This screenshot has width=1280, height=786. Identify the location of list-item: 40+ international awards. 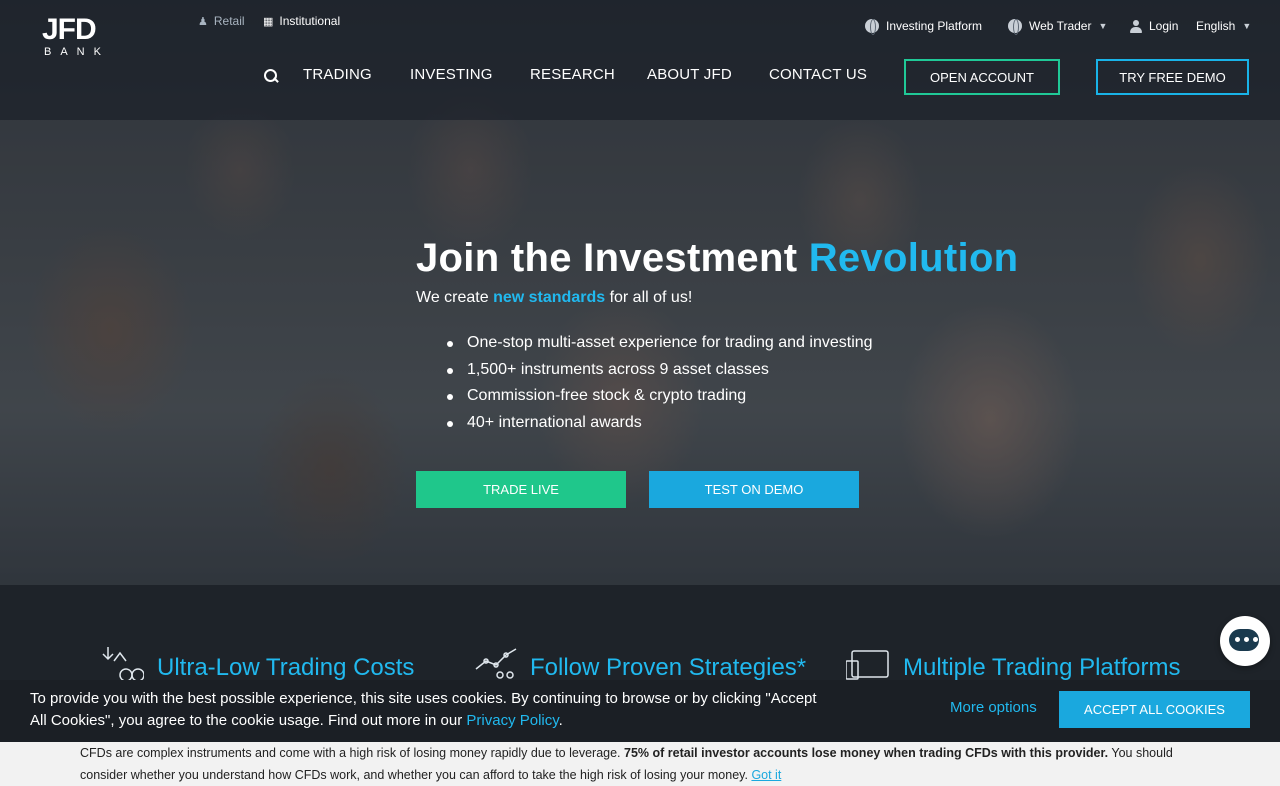
(659, 423).